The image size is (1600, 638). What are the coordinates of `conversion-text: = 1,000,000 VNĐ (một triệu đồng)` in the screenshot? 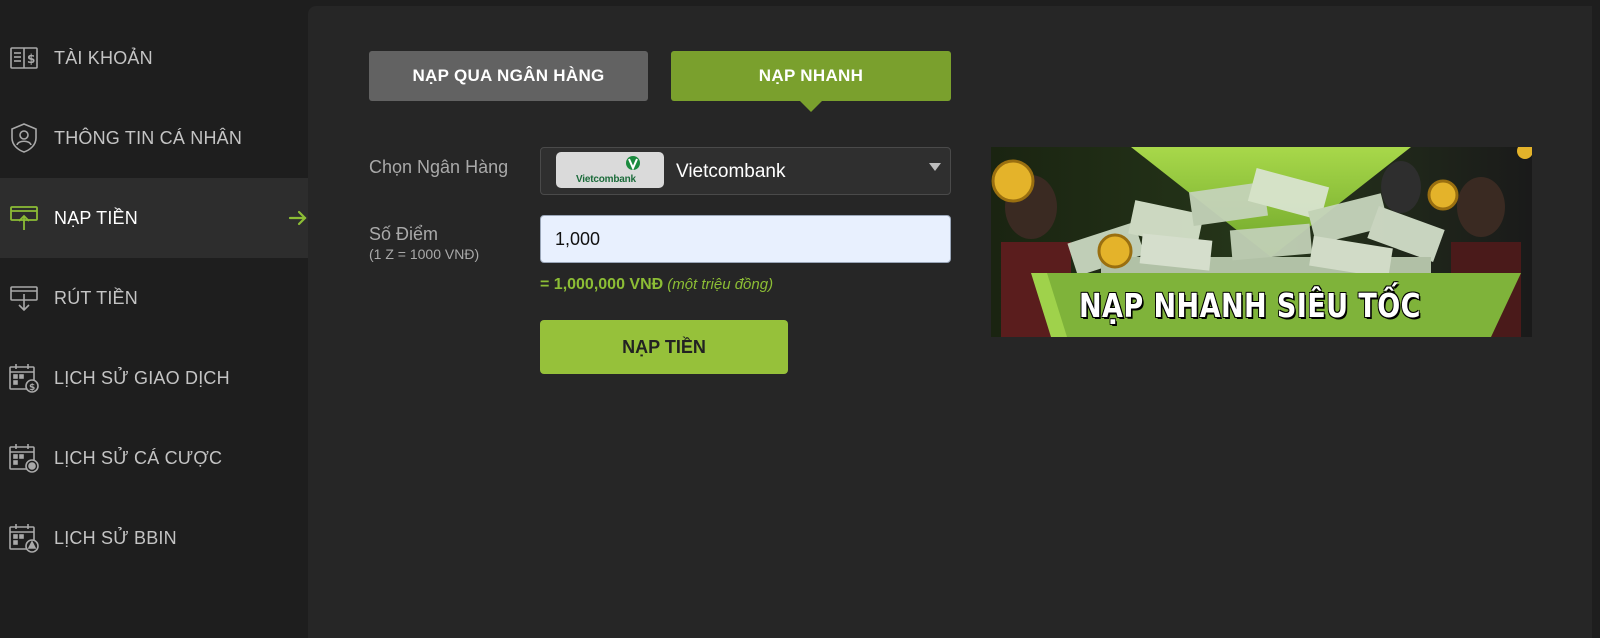 It's located at (656, 285).